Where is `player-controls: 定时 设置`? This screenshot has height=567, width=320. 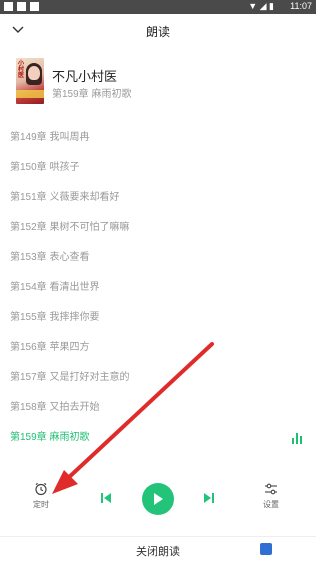 player-controls: 定时 设置 is located at coordinates (158, 501).